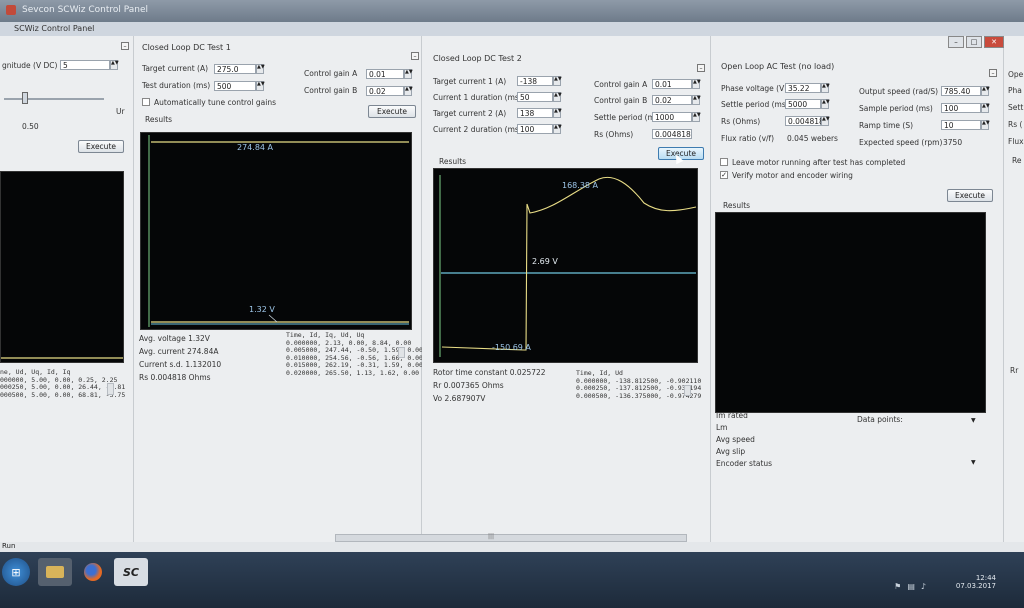 This screenshot has height=608, width=1024. I want to click on scwiz-taskbar-icon: SC, so click(131, 572).